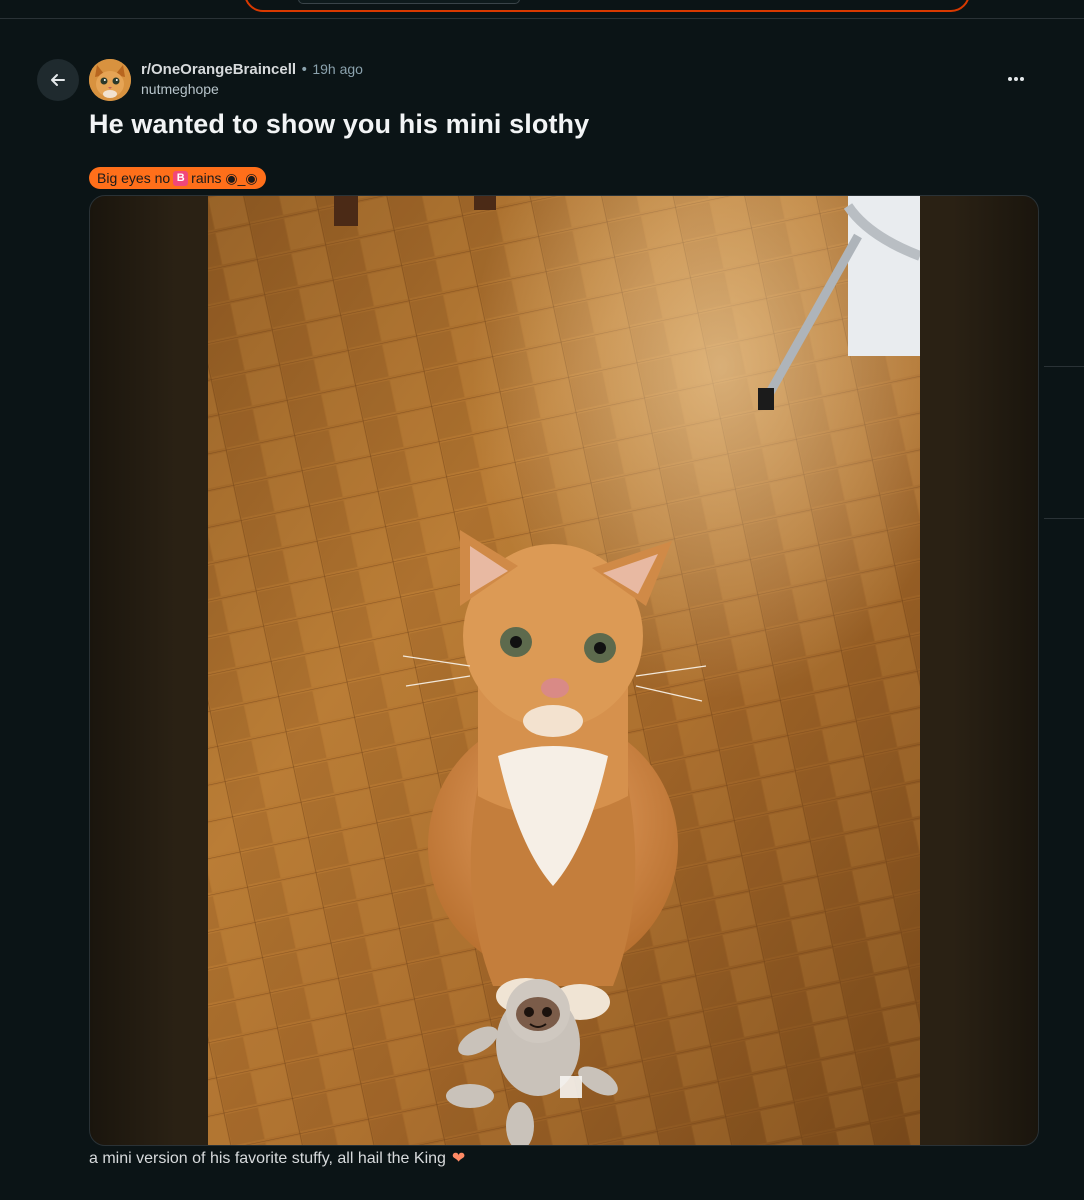 The image size is (1084, 1200). I want to click on post-title: He wanted to show you his mini slothy, so click(339, 124).